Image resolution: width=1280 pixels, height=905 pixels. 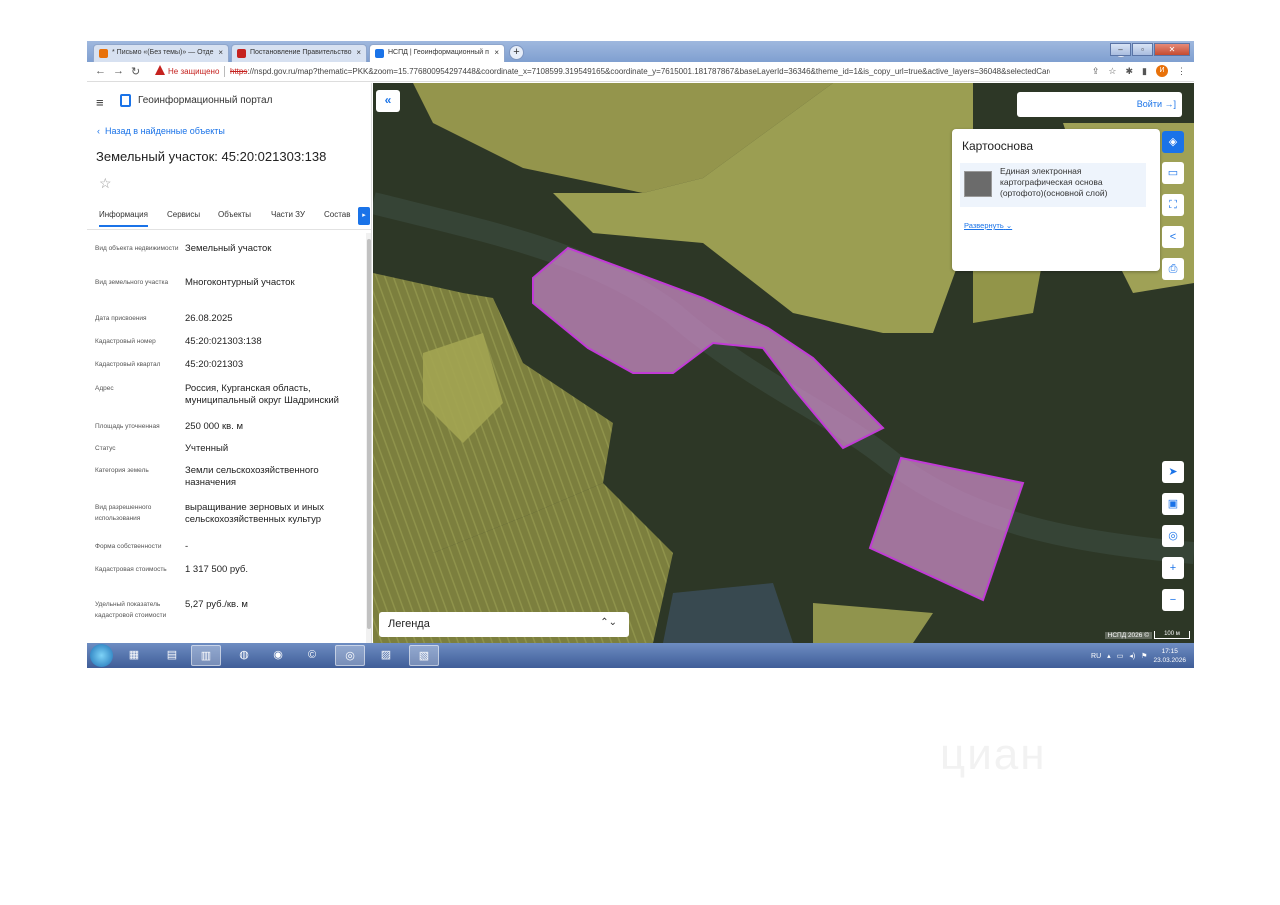 I want to click on taskbar-eye-icon: ◉, so click(x=278, y=655).